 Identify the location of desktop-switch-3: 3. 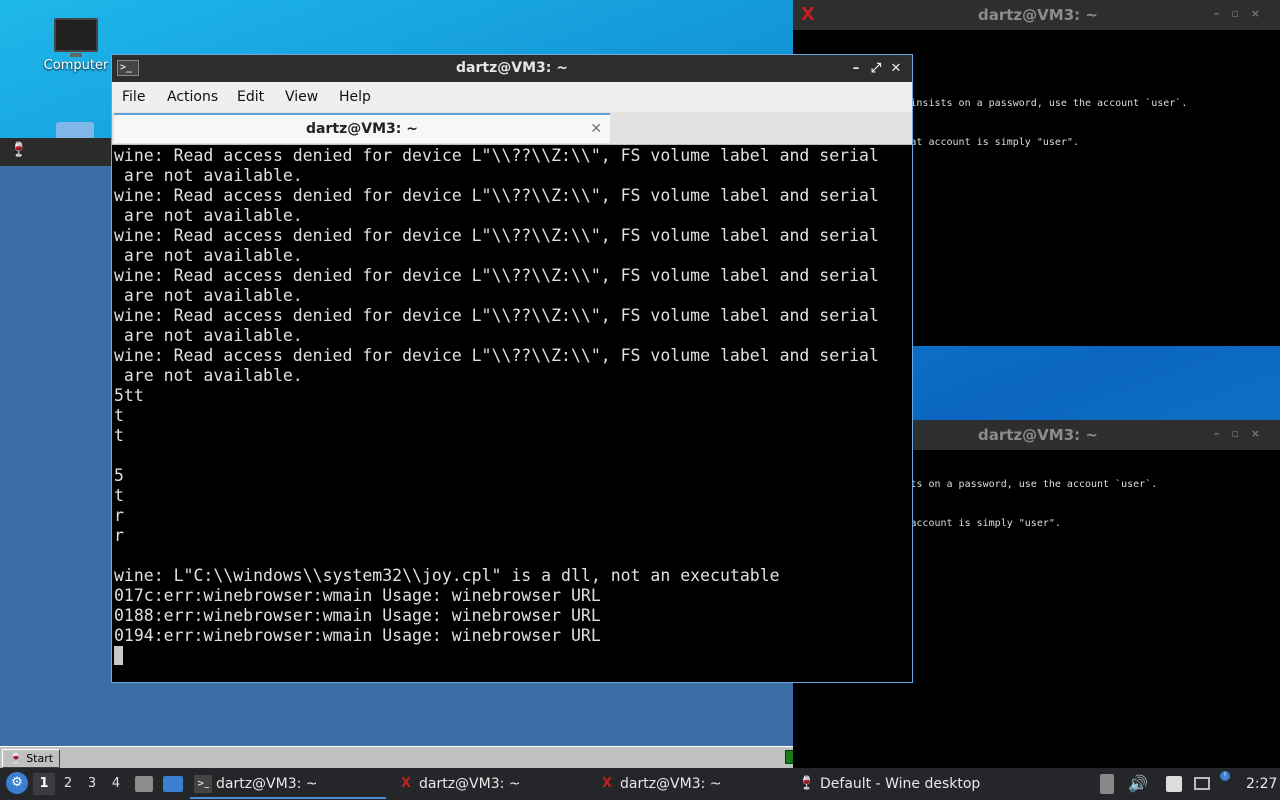
(92, 784).